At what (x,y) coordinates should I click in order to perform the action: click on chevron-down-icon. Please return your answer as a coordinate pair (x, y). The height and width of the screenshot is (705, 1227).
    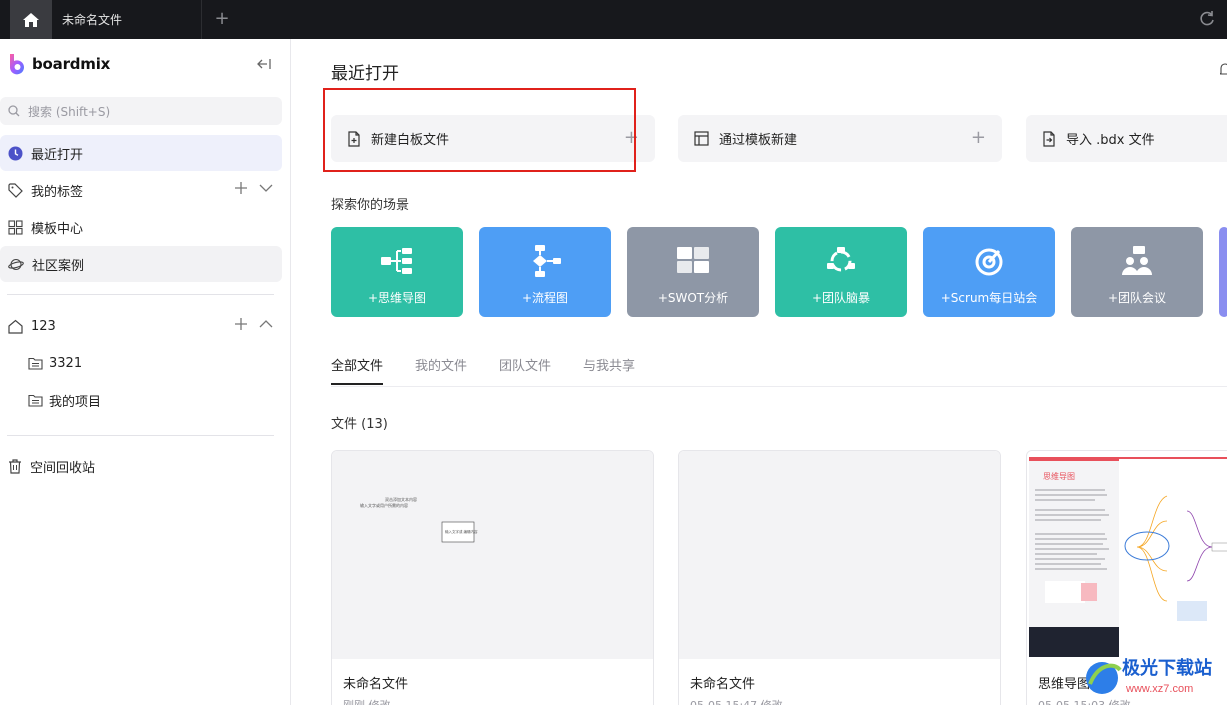
    Looking at the image, I should click on (266, 188).